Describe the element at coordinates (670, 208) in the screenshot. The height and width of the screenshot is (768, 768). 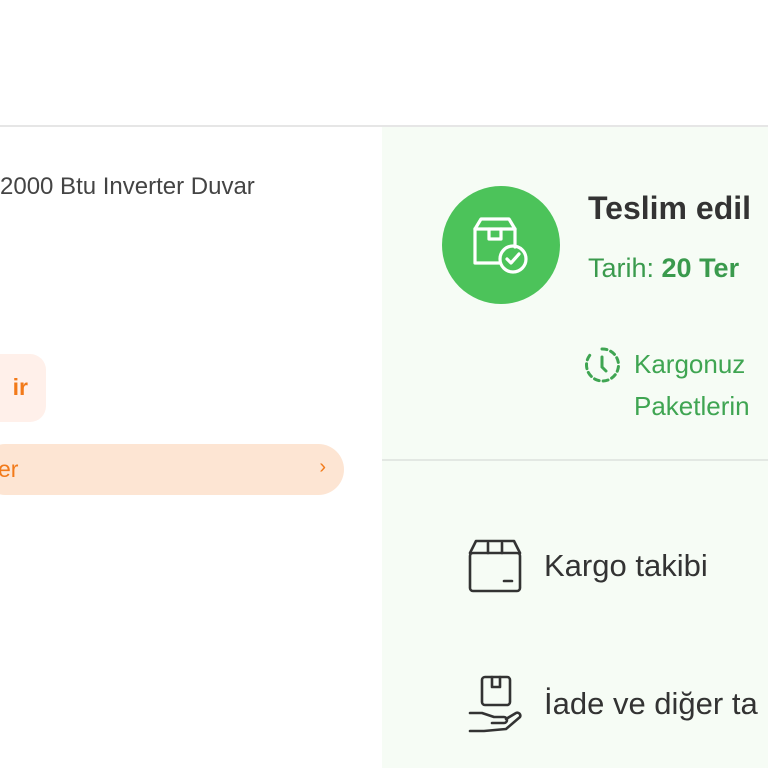
I see `delivery-status-title: Teslim edil` at that location.